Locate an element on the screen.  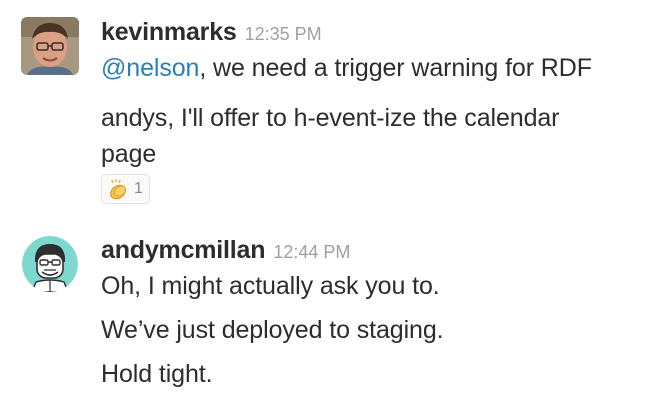
username: andymcmillan is located at coordinates (183, 250).